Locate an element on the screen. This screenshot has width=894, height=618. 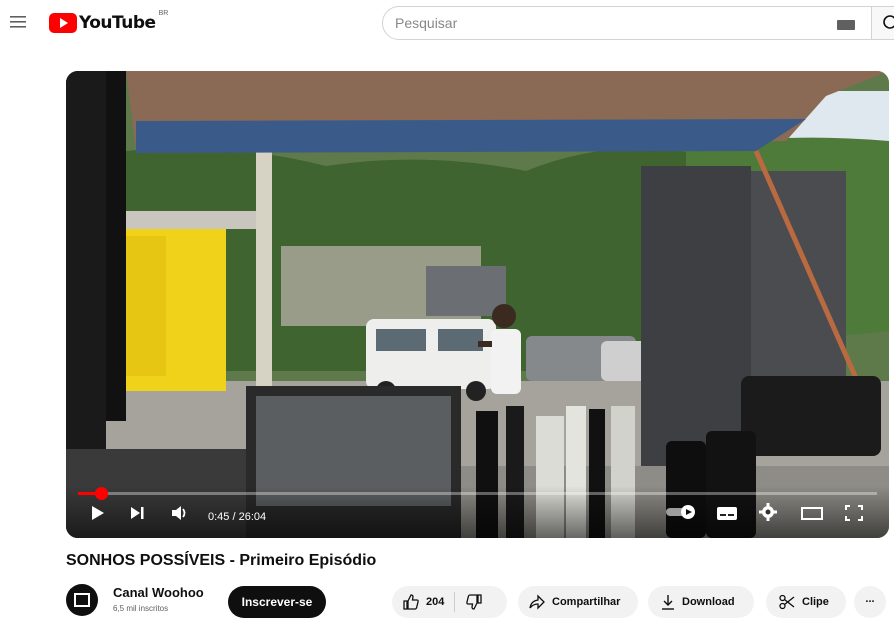
logo-country-code: BR is located at coordinates (163, 13).